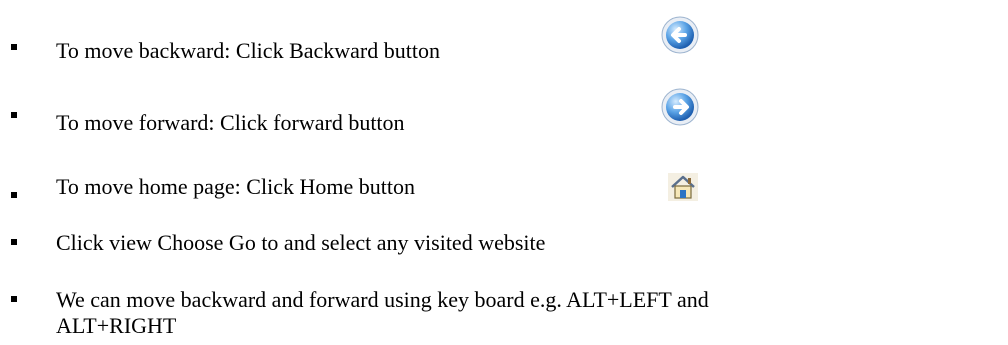 Image resolution: width=1008 pixels, height=345 pixels. Describe the element at coordinates (235, 186) in the screenshot. I see `bullet-text: To move home page: Click Home button` at that location.